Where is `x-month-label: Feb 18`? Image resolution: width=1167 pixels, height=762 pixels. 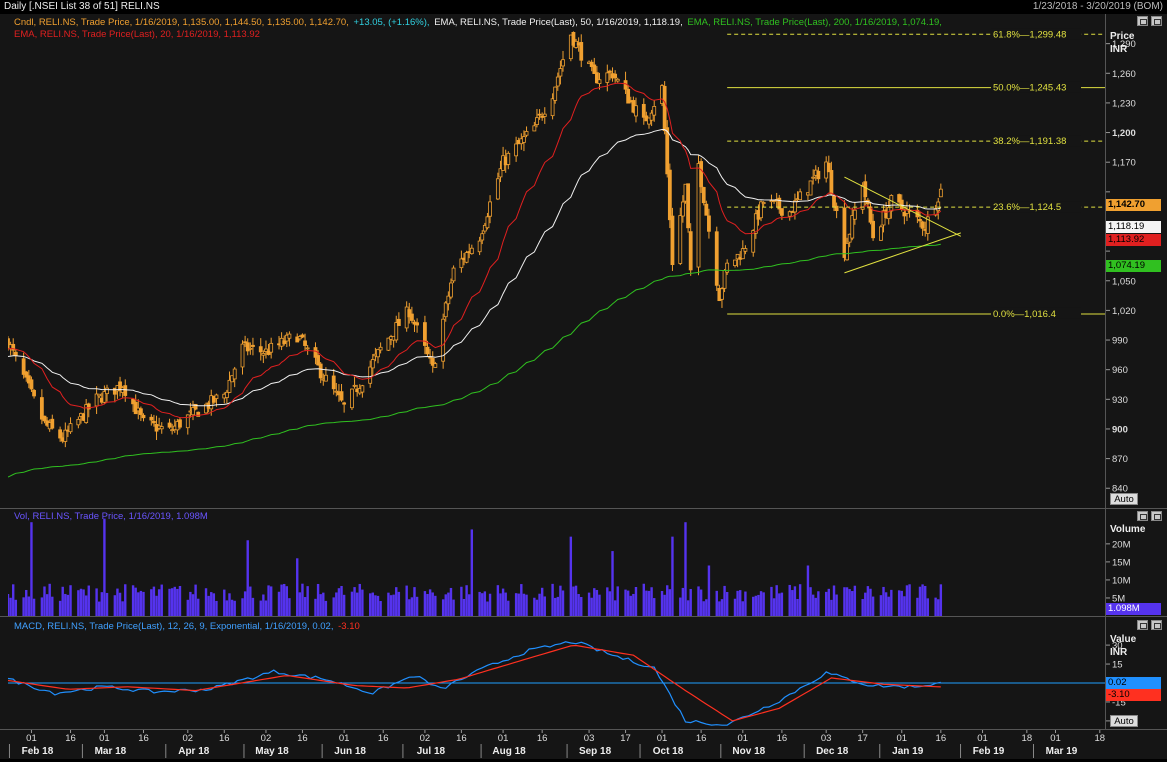 x-month-label: Feb 18 is located at coordinates (38, 751).